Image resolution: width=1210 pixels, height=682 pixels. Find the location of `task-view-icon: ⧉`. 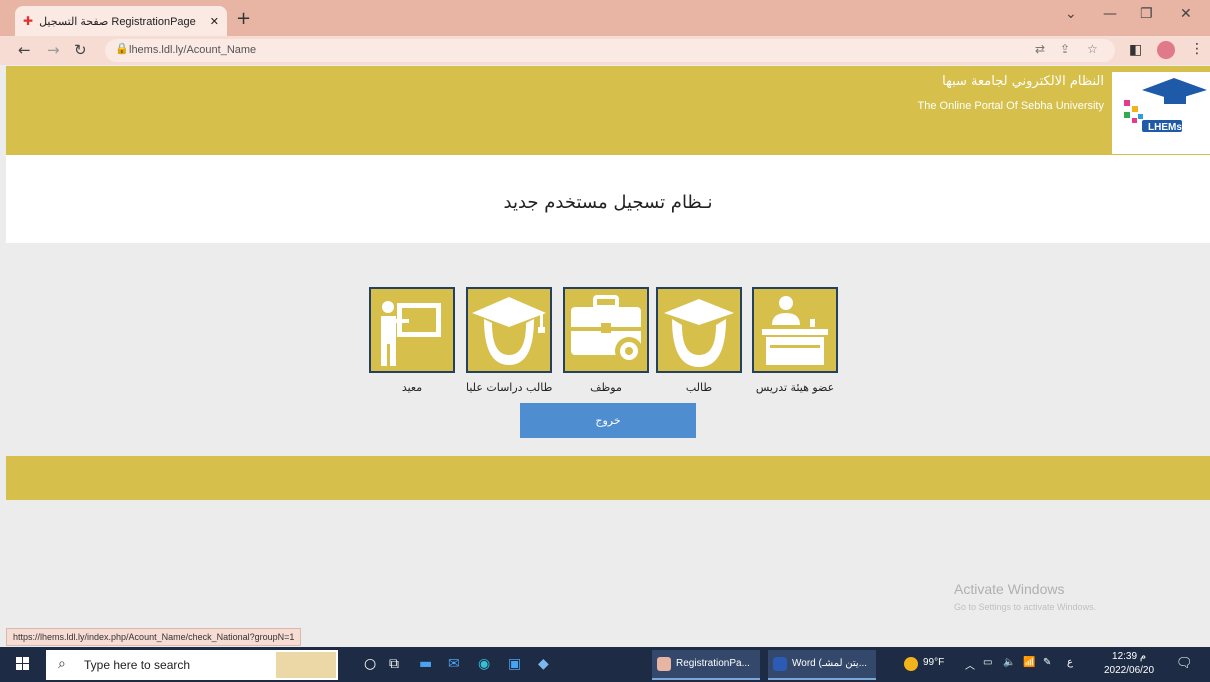

task-view-icon: ⧉ is located at coordinates (394, 664).